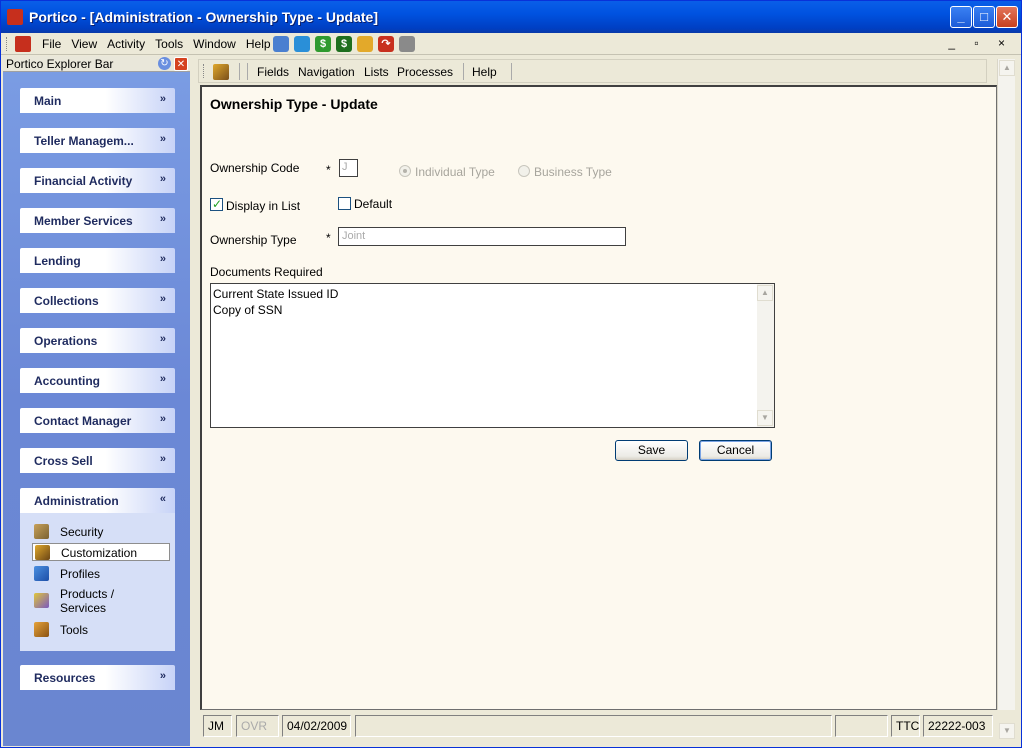 This screenshot has width=1022, height=748. What do you see at coordinates (15, 17) in the screenshot?
I see `portico-logo-icon` at bounding box center [15, 17].